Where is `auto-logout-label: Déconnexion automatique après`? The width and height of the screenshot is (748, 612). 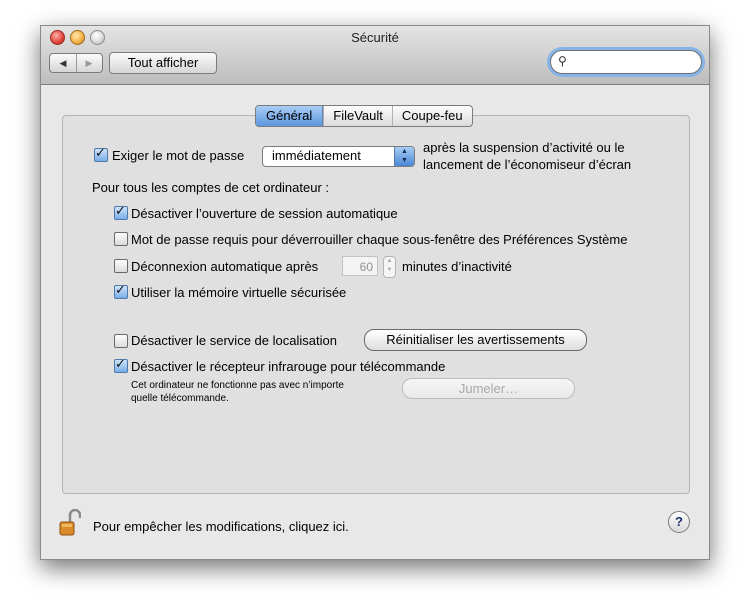 auto-logout-label: Déconnexion automatique après is located at coordinates (225, 266).